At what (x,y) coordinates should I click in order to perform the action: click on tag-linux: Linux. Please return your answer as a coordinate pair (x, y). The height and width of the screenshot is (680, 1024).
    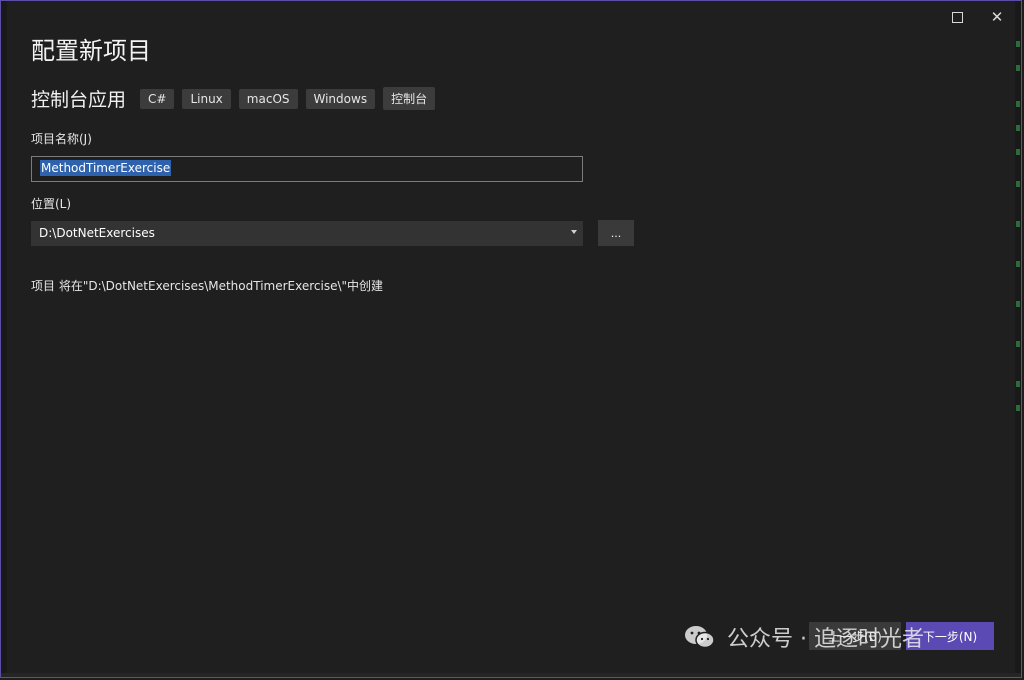
    Looking at the image, I should click on (206, 98).